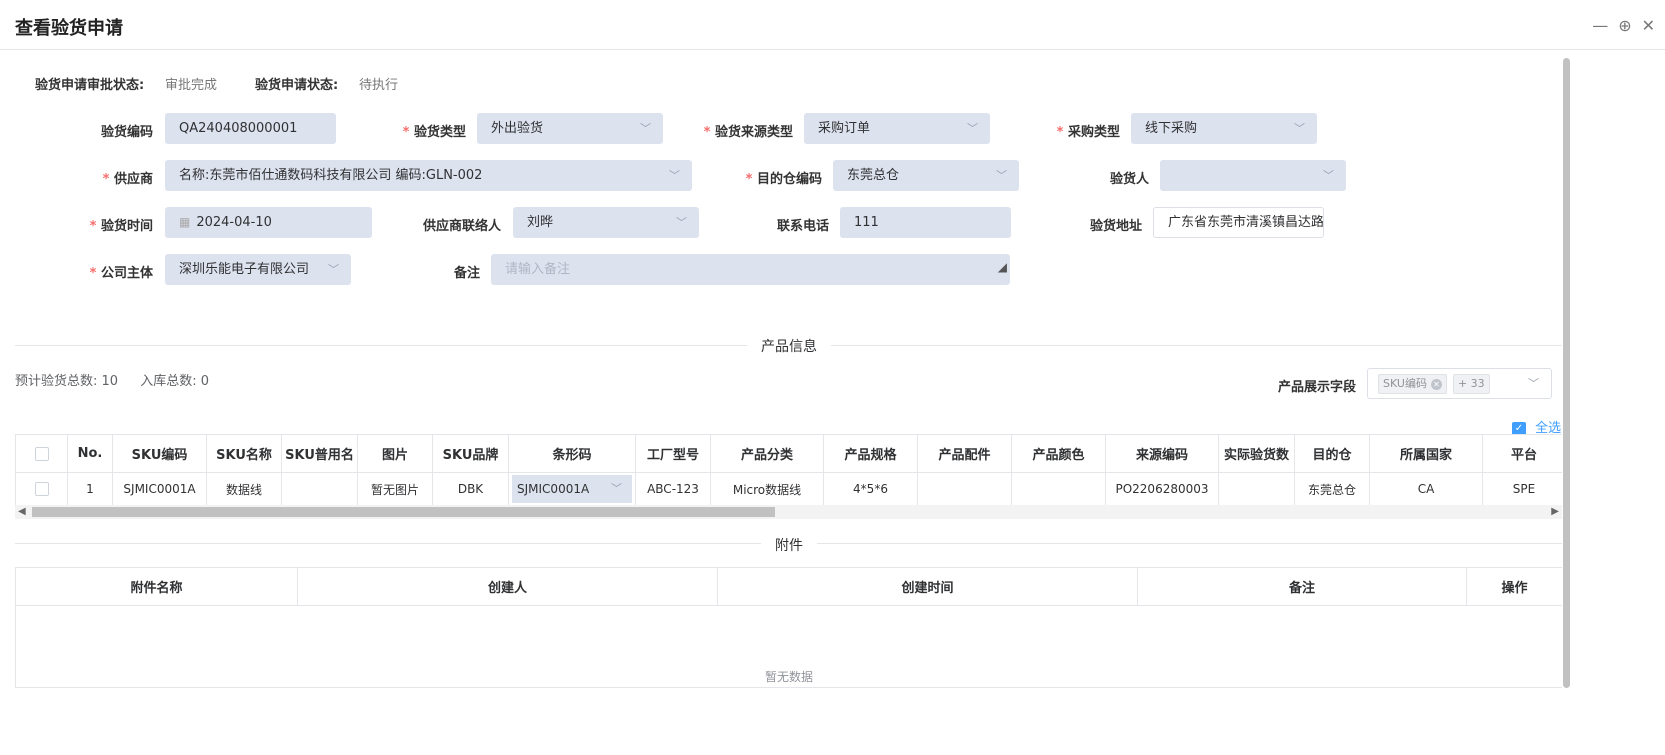 The height and width of the screenshot is (755, 1665). I want to click on phone-field: 111, so click(925, 222).